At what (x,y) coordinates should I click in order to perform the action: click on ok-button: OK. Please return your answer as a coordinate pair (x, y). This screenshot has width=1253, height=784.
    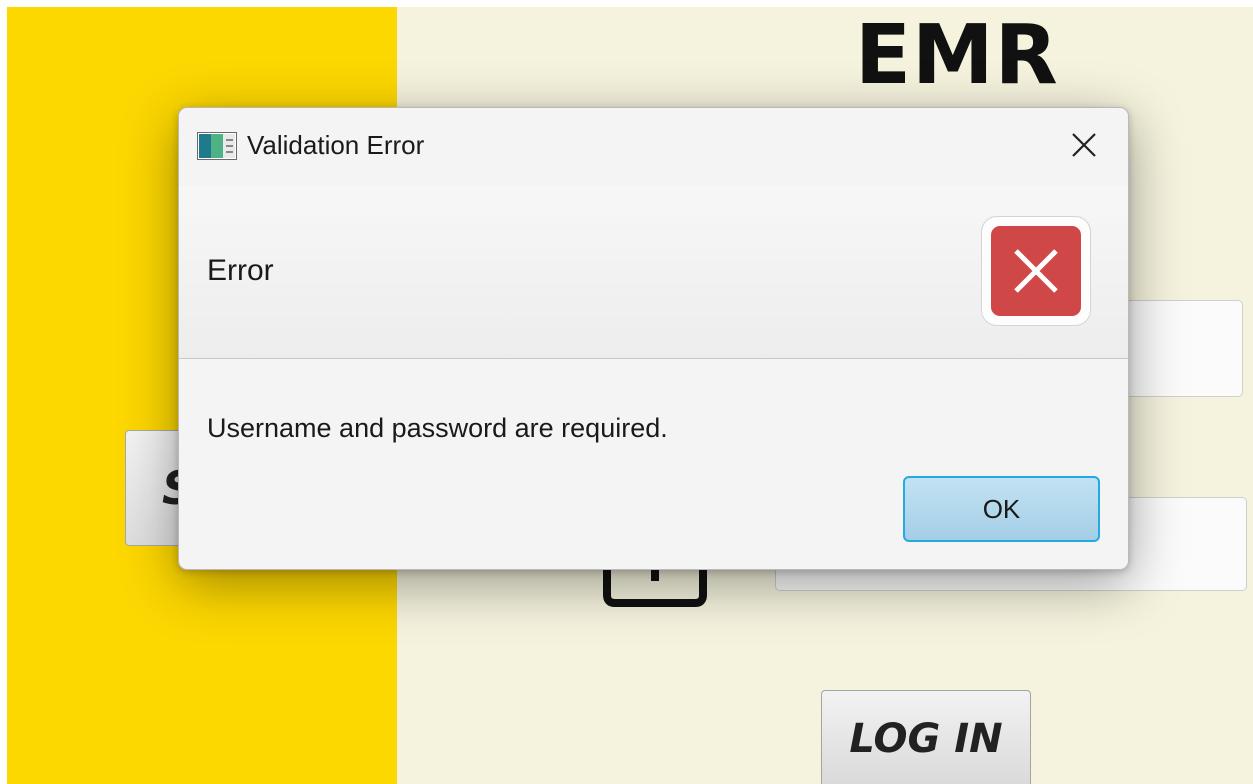
    Looking at the image, I should click on (1001, 509).